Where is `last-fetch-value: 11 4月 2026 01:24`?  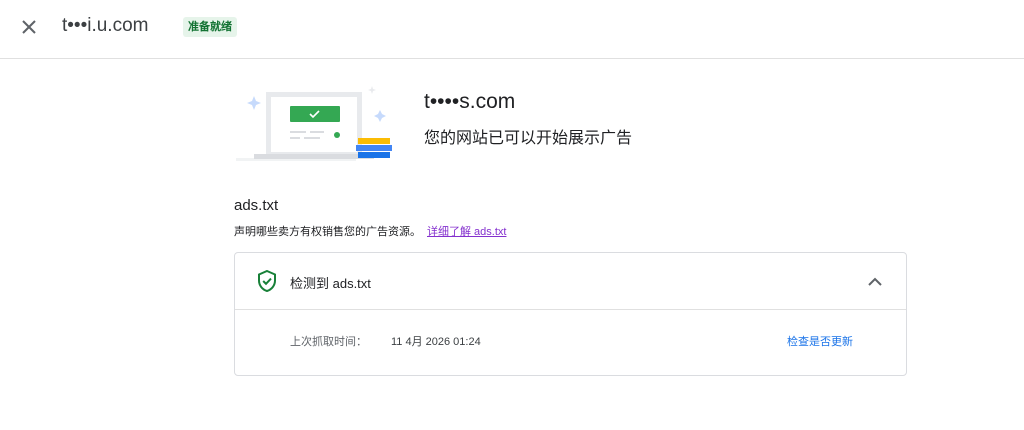 last-fetch-value: 11 4月 2026 01:24 is located at coordinates (436, 342).